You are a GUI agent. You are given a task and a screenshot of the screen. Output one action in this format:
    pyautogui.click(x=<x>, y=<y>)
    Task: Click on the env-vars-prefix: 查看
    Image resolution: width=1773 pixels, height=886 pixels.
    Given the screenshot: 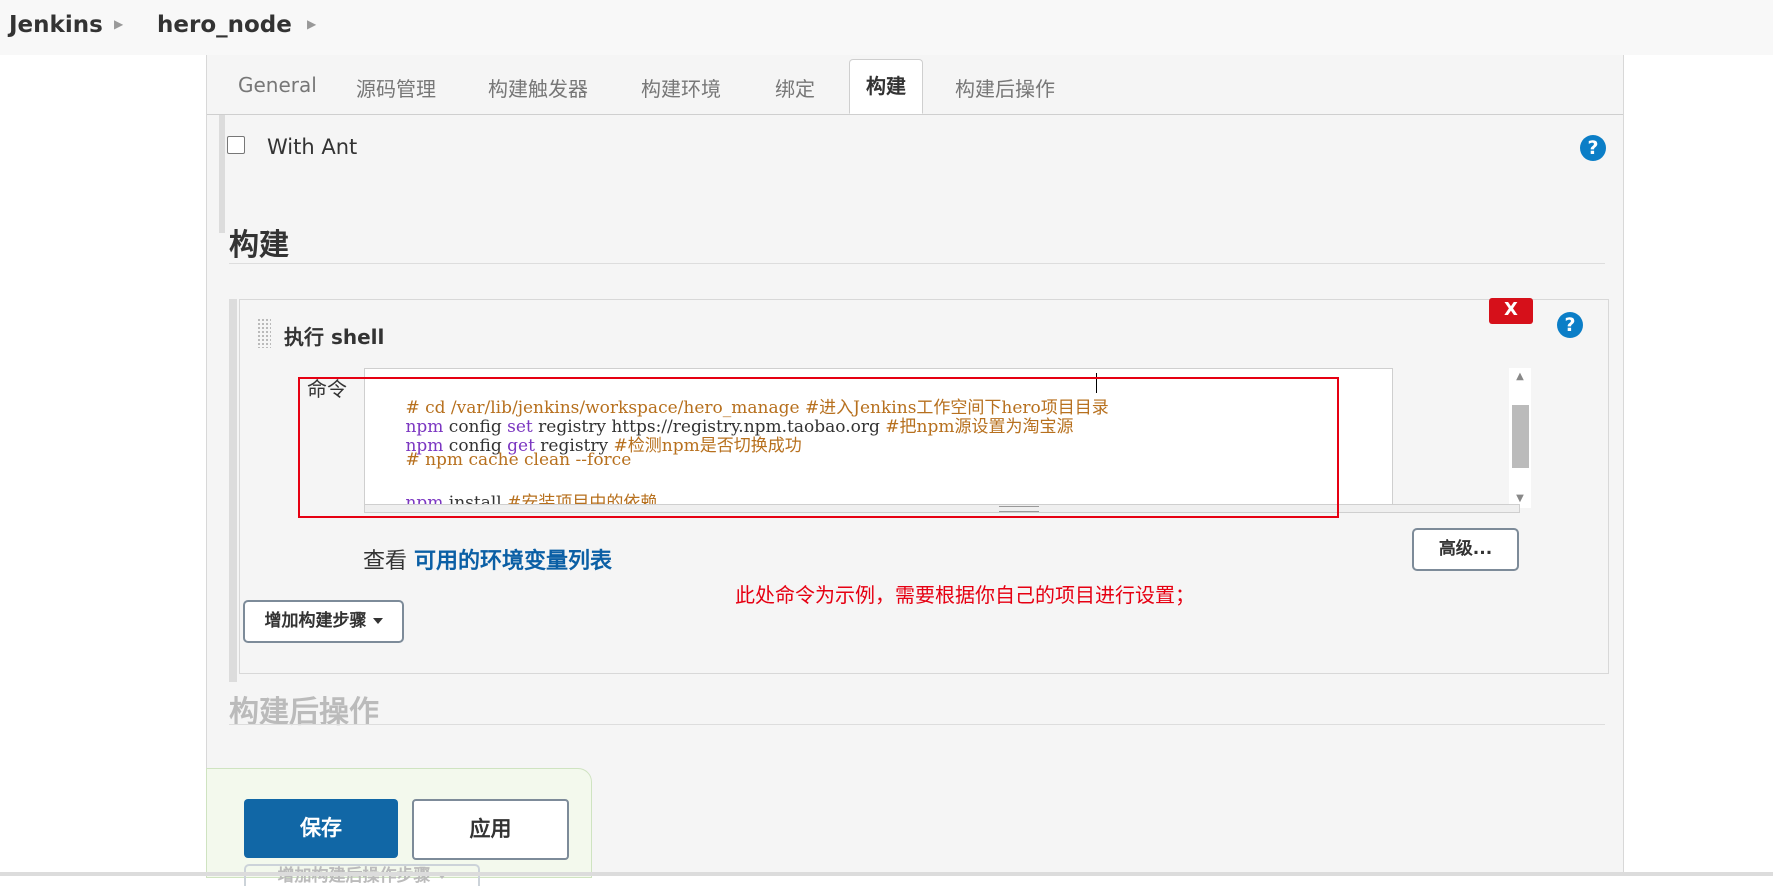 What is the action you would take?
    pyautogui.click(x=385, y=561)
    